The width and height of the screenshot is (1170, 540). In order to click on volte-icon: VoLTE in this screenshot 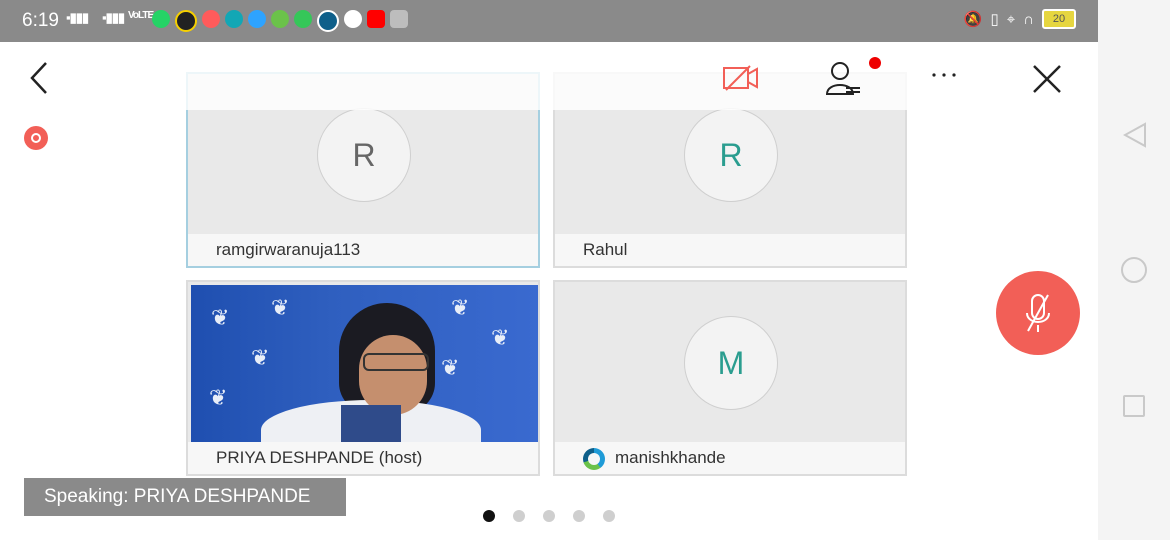, I will do `click(141, 15)`.